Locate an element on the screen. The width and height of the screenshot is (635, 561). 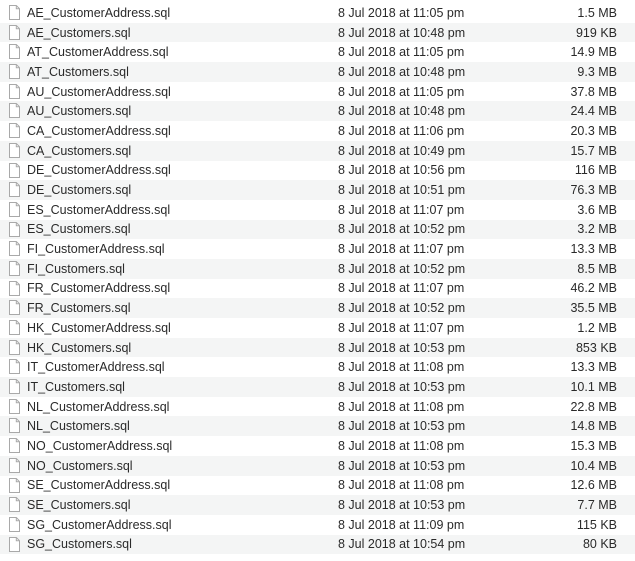
file-name: NL_CustomerAddress.sql is located at coordinates (98, 406).